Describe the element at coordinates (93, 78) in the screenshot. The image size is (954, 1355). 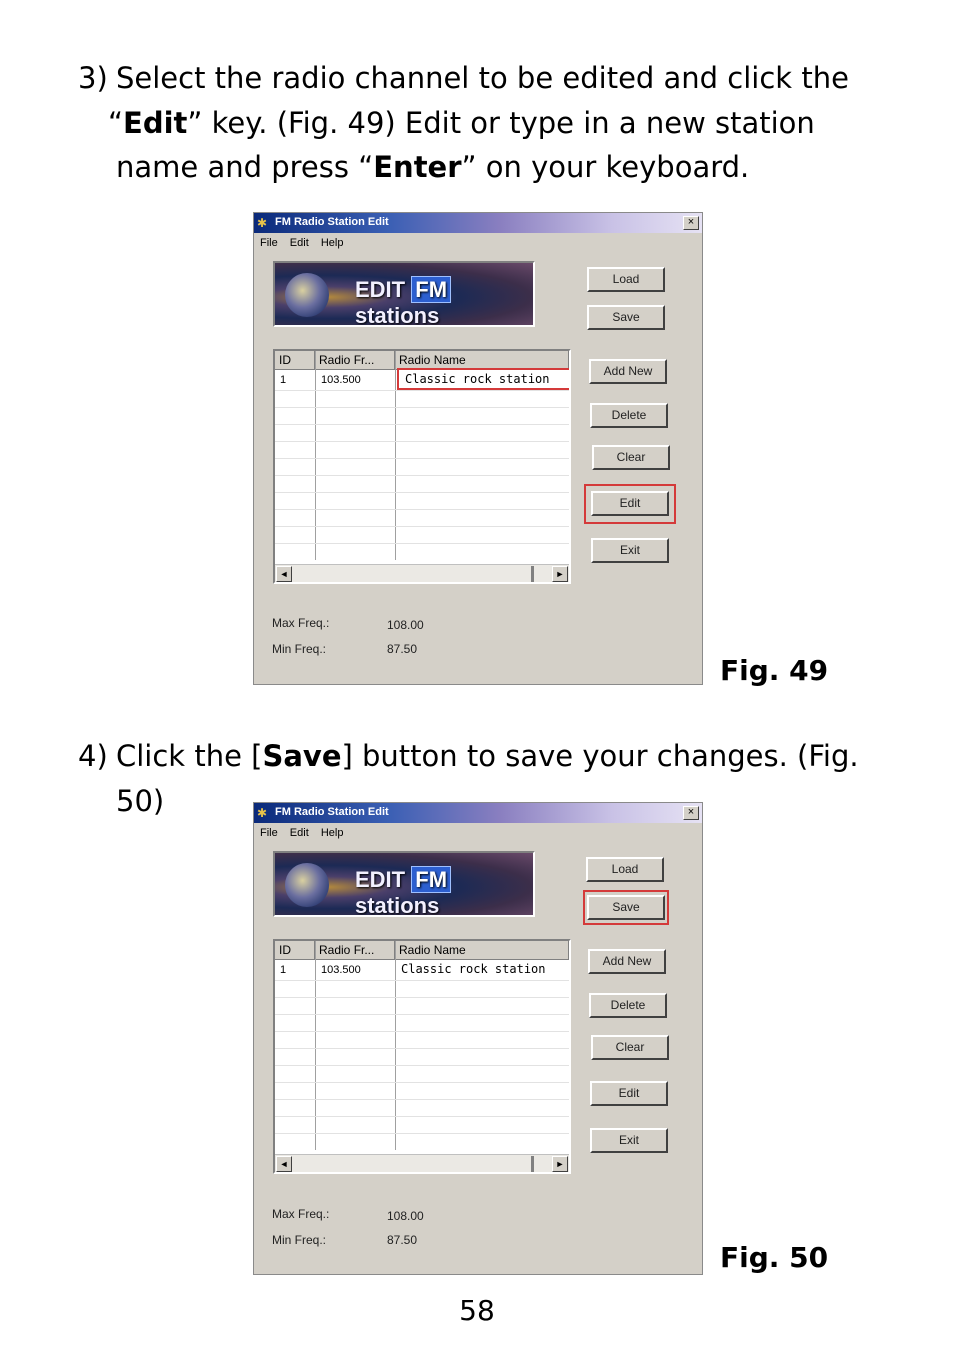
I see `step-3-number: 3)` at that location.